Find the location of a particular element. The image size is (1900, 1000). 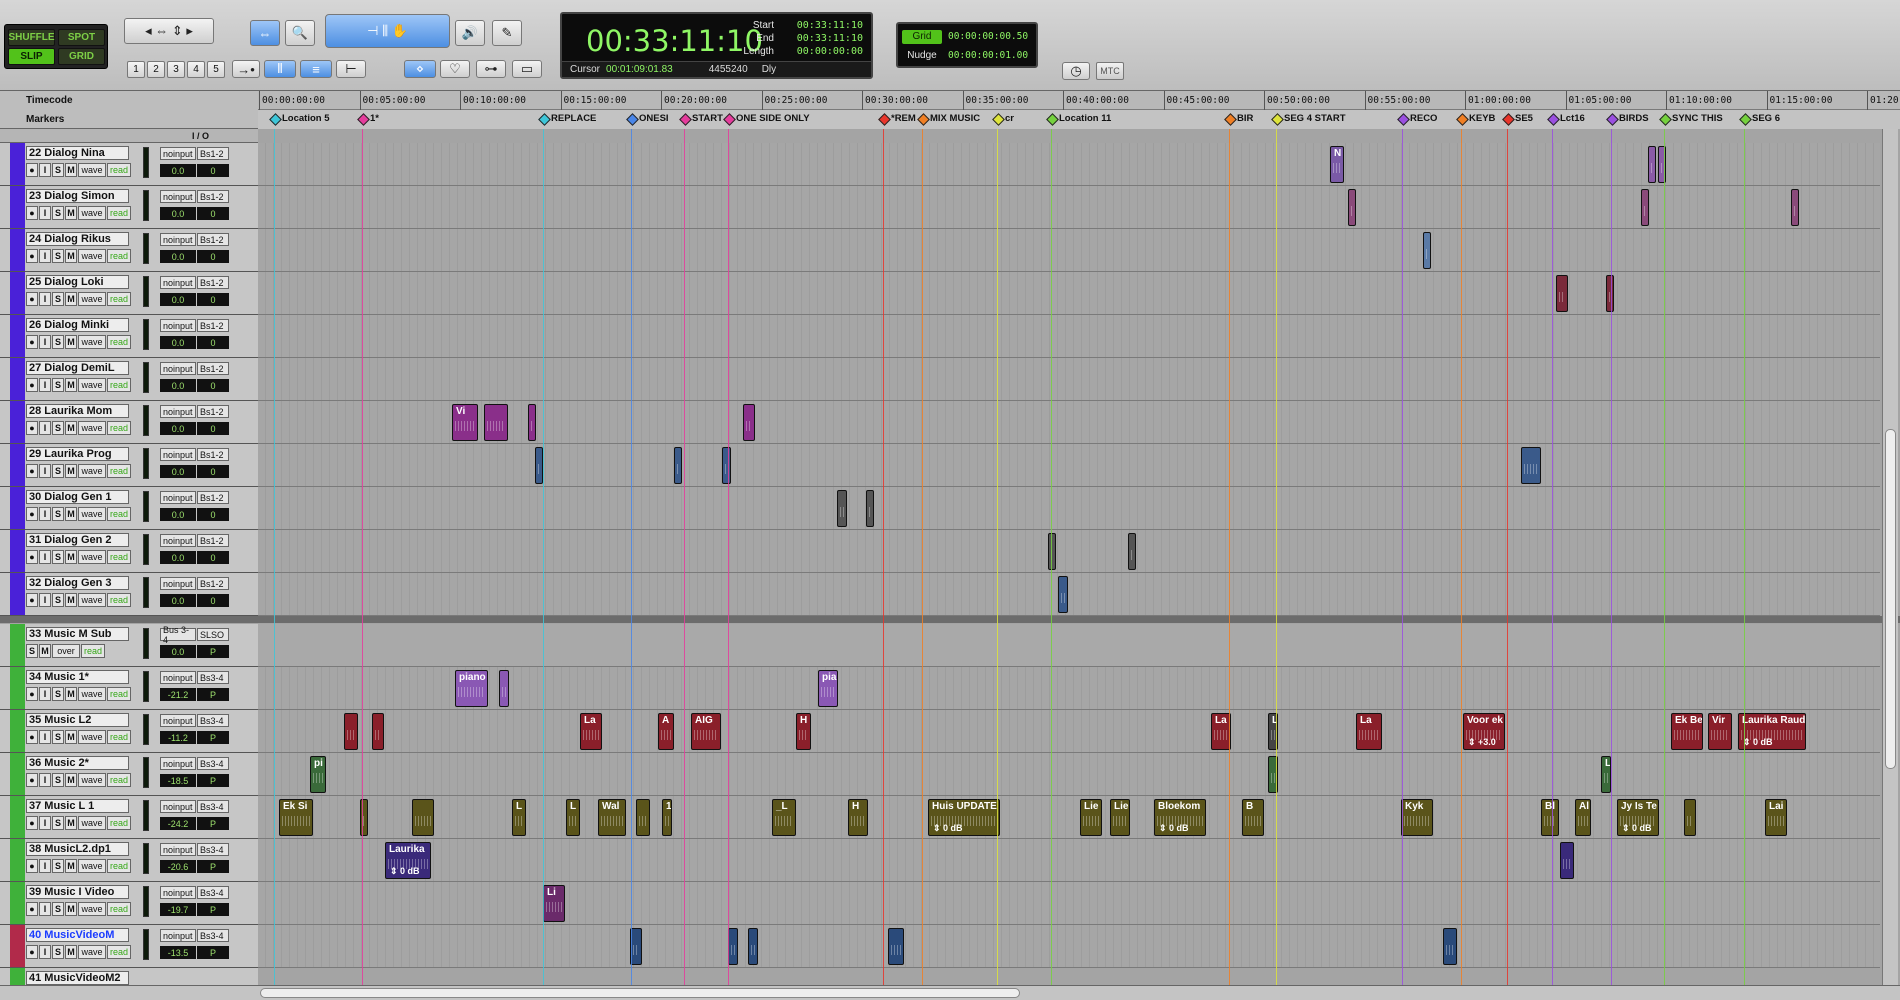

audio-clip: Bloekom ⇕ 0 dB is located at coordinates (1180, 817).